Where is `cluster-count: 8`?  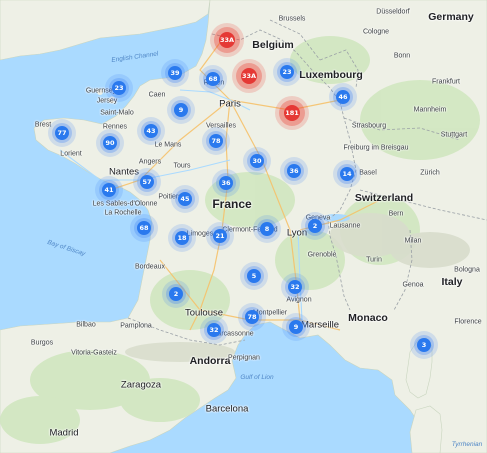
cluster-count: 8 is located at coordinates (267, 229).